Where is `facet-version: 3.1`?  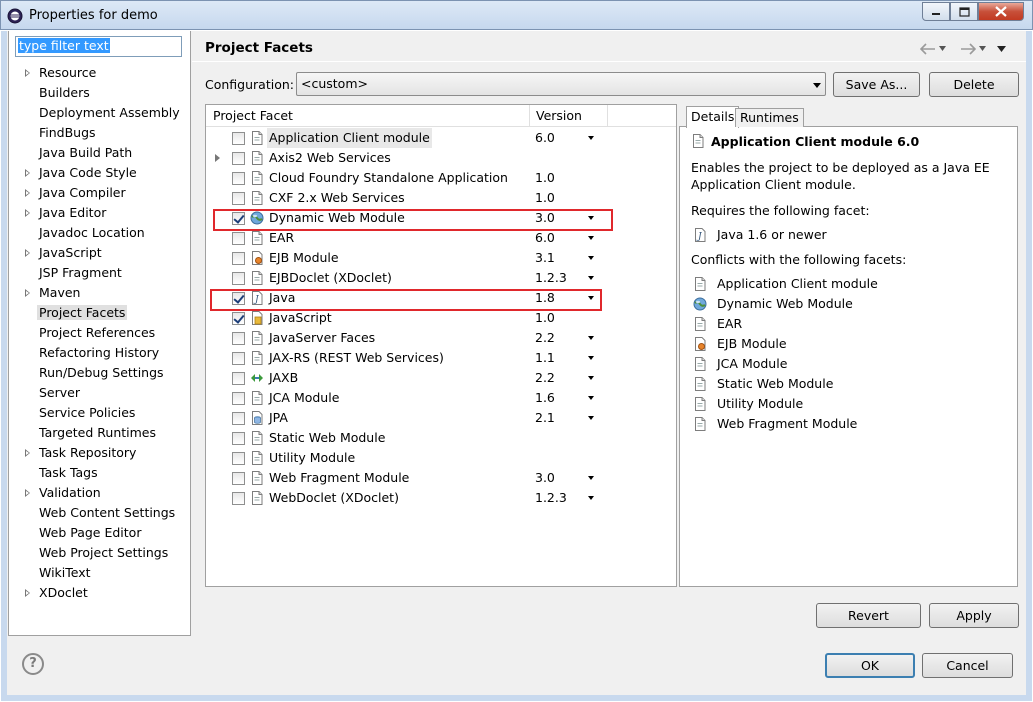
facet-version: 3.1 is located at coordinates (545, 258).